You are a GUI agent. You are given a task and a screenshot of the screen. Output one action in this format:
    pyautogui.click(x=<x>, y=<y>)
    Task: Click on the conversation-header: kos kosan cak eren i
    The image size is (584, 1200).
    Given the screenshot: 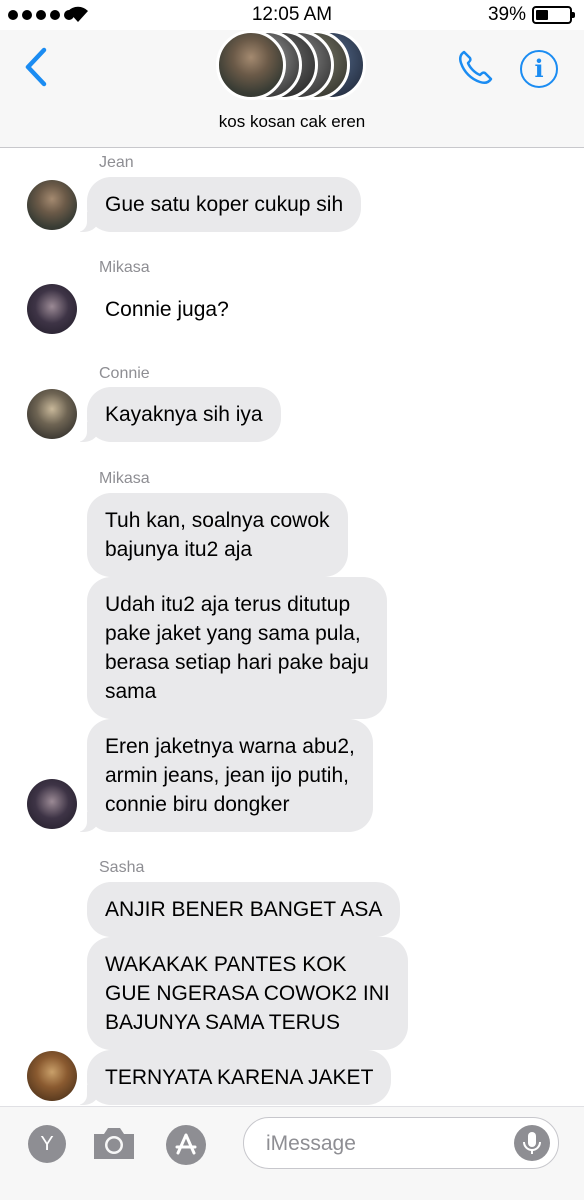 What is the action you would take?
    pyautogui.click(x=292, y=89)
    